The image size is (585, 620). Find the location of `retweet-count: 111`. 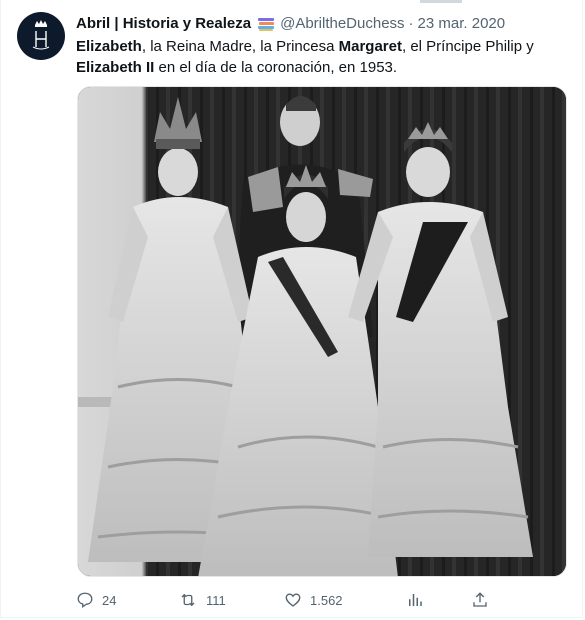

retweet-count: 111 is located at coordinates (216, 600).